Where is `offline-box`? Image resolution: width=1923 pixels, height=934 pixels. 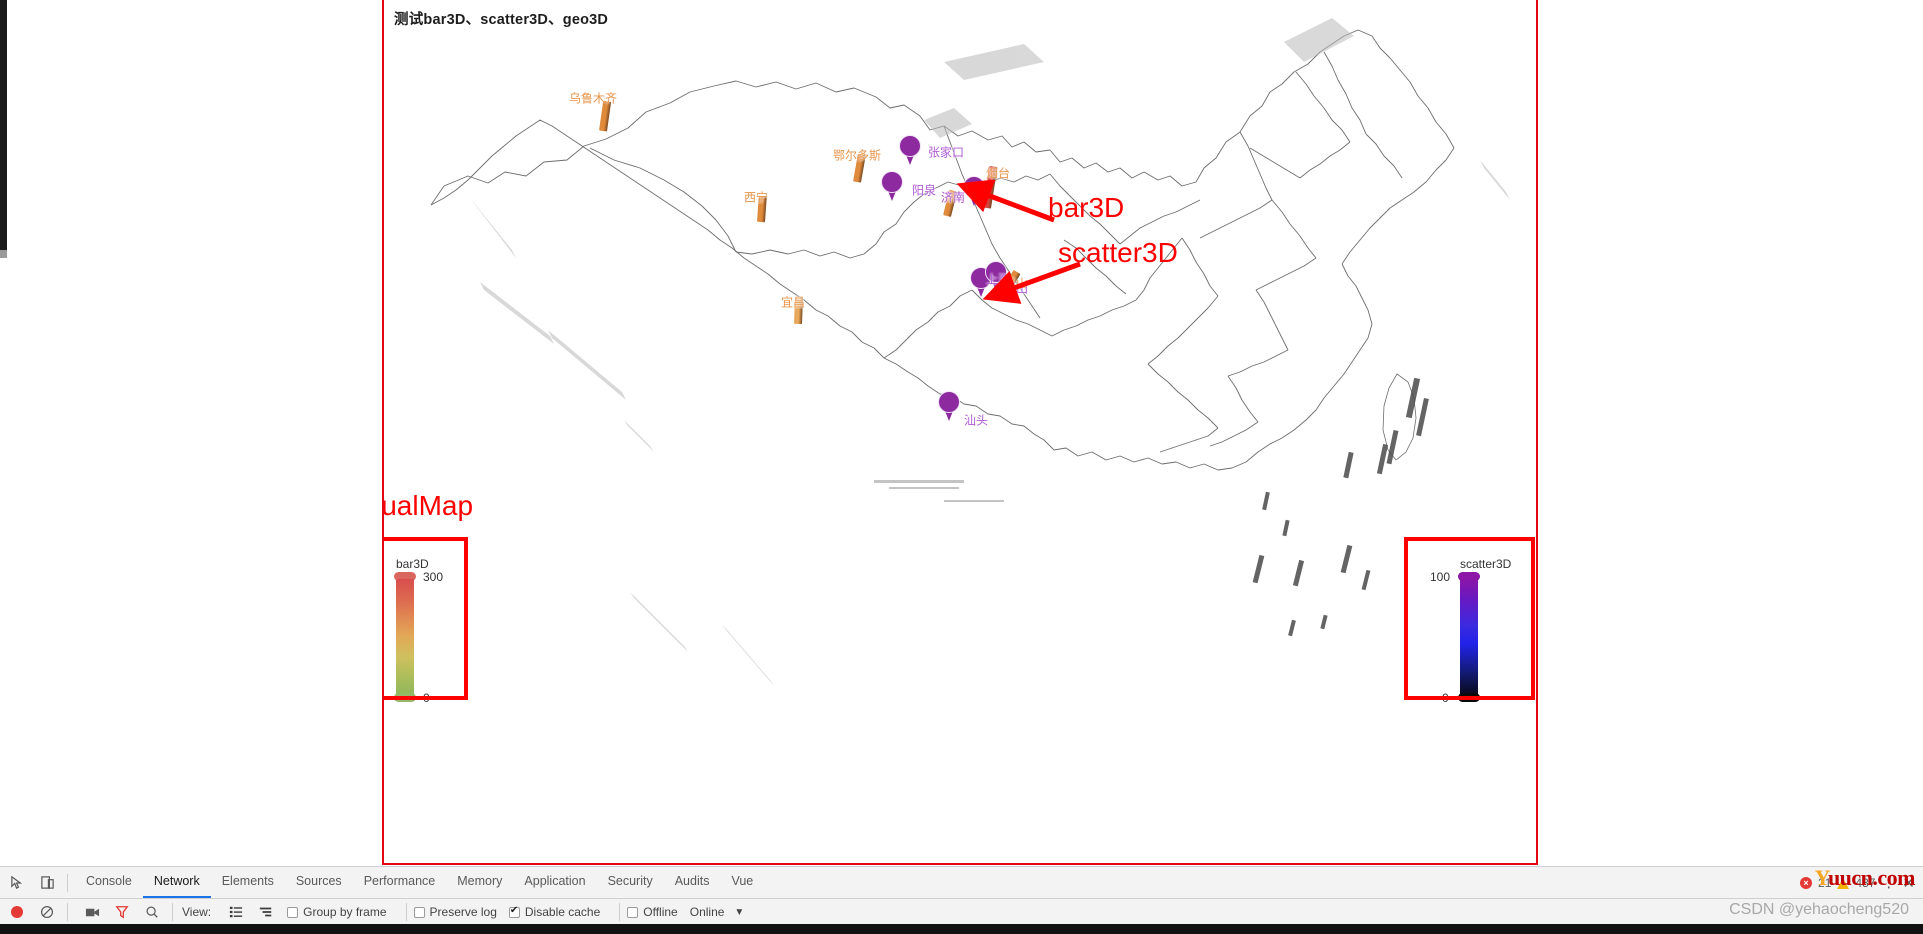
offline-box is located at coordinates (633, 912).